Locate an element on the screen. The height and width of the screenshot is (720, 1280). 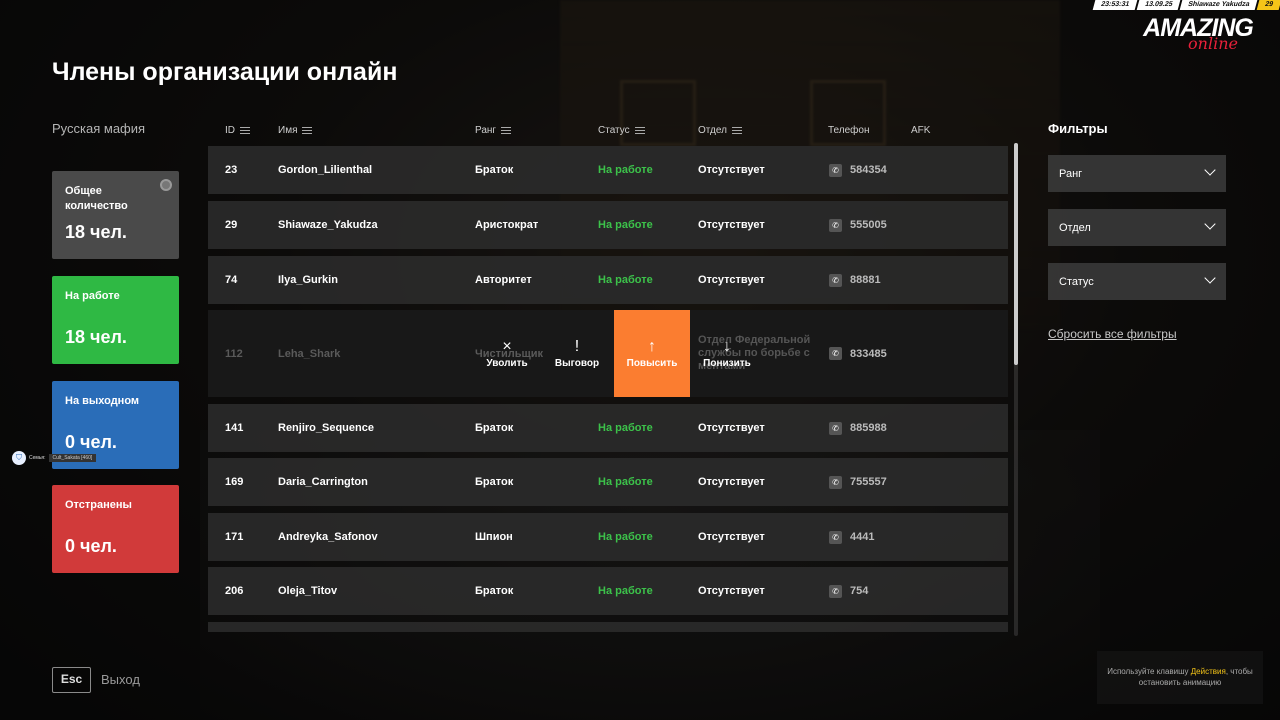
hint-key: Действия is located at coordinates (1208, 671).